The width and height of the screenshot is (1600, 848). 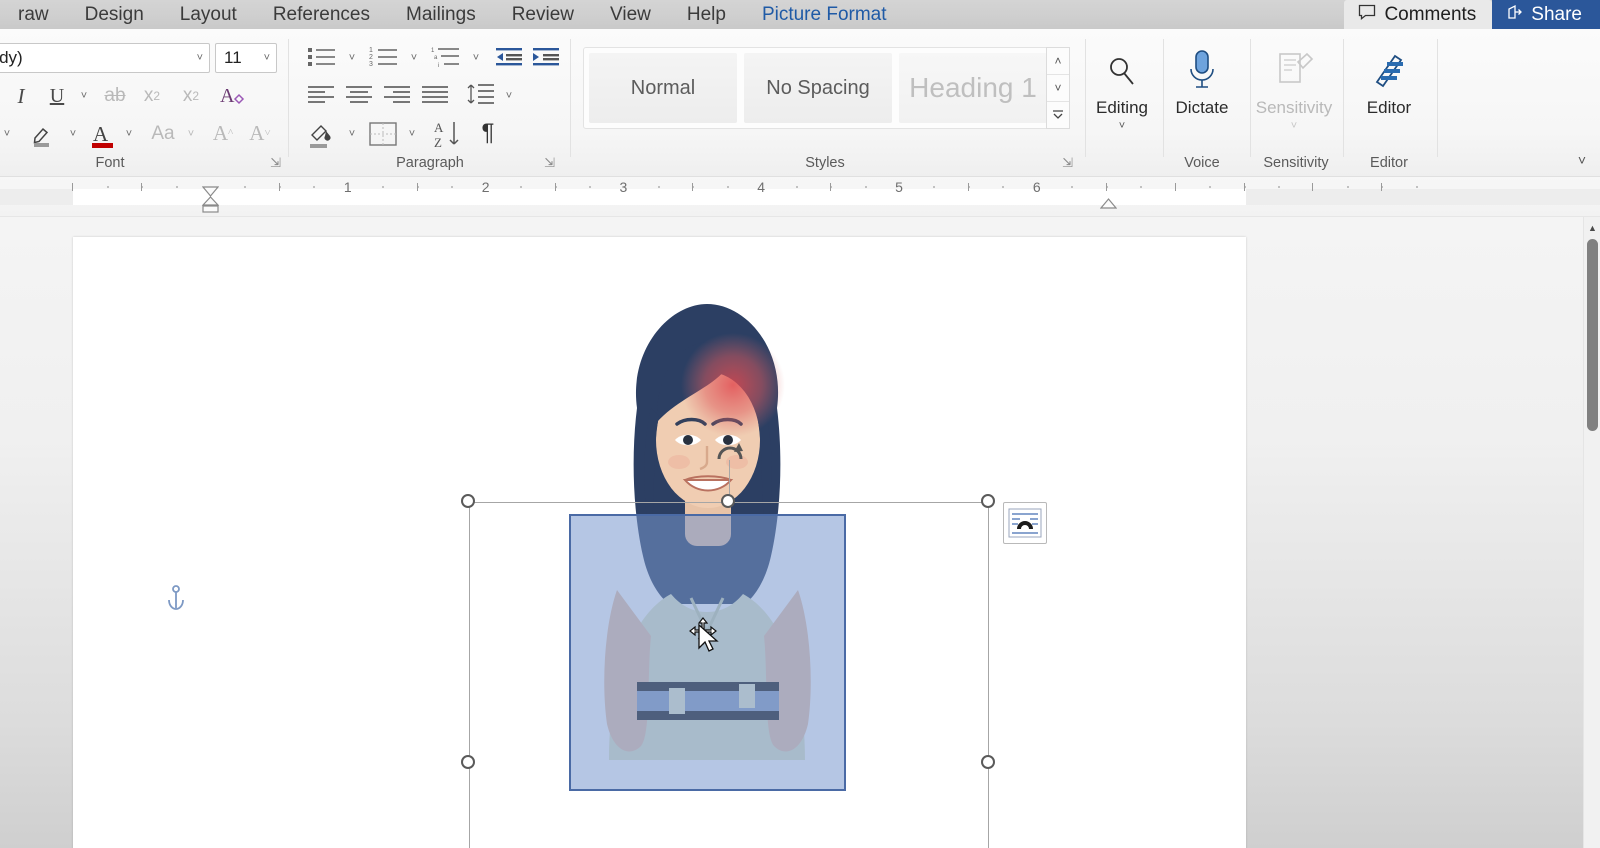 I want to click on style-no-spacing: No Spacing, so click(x=818, y=88).